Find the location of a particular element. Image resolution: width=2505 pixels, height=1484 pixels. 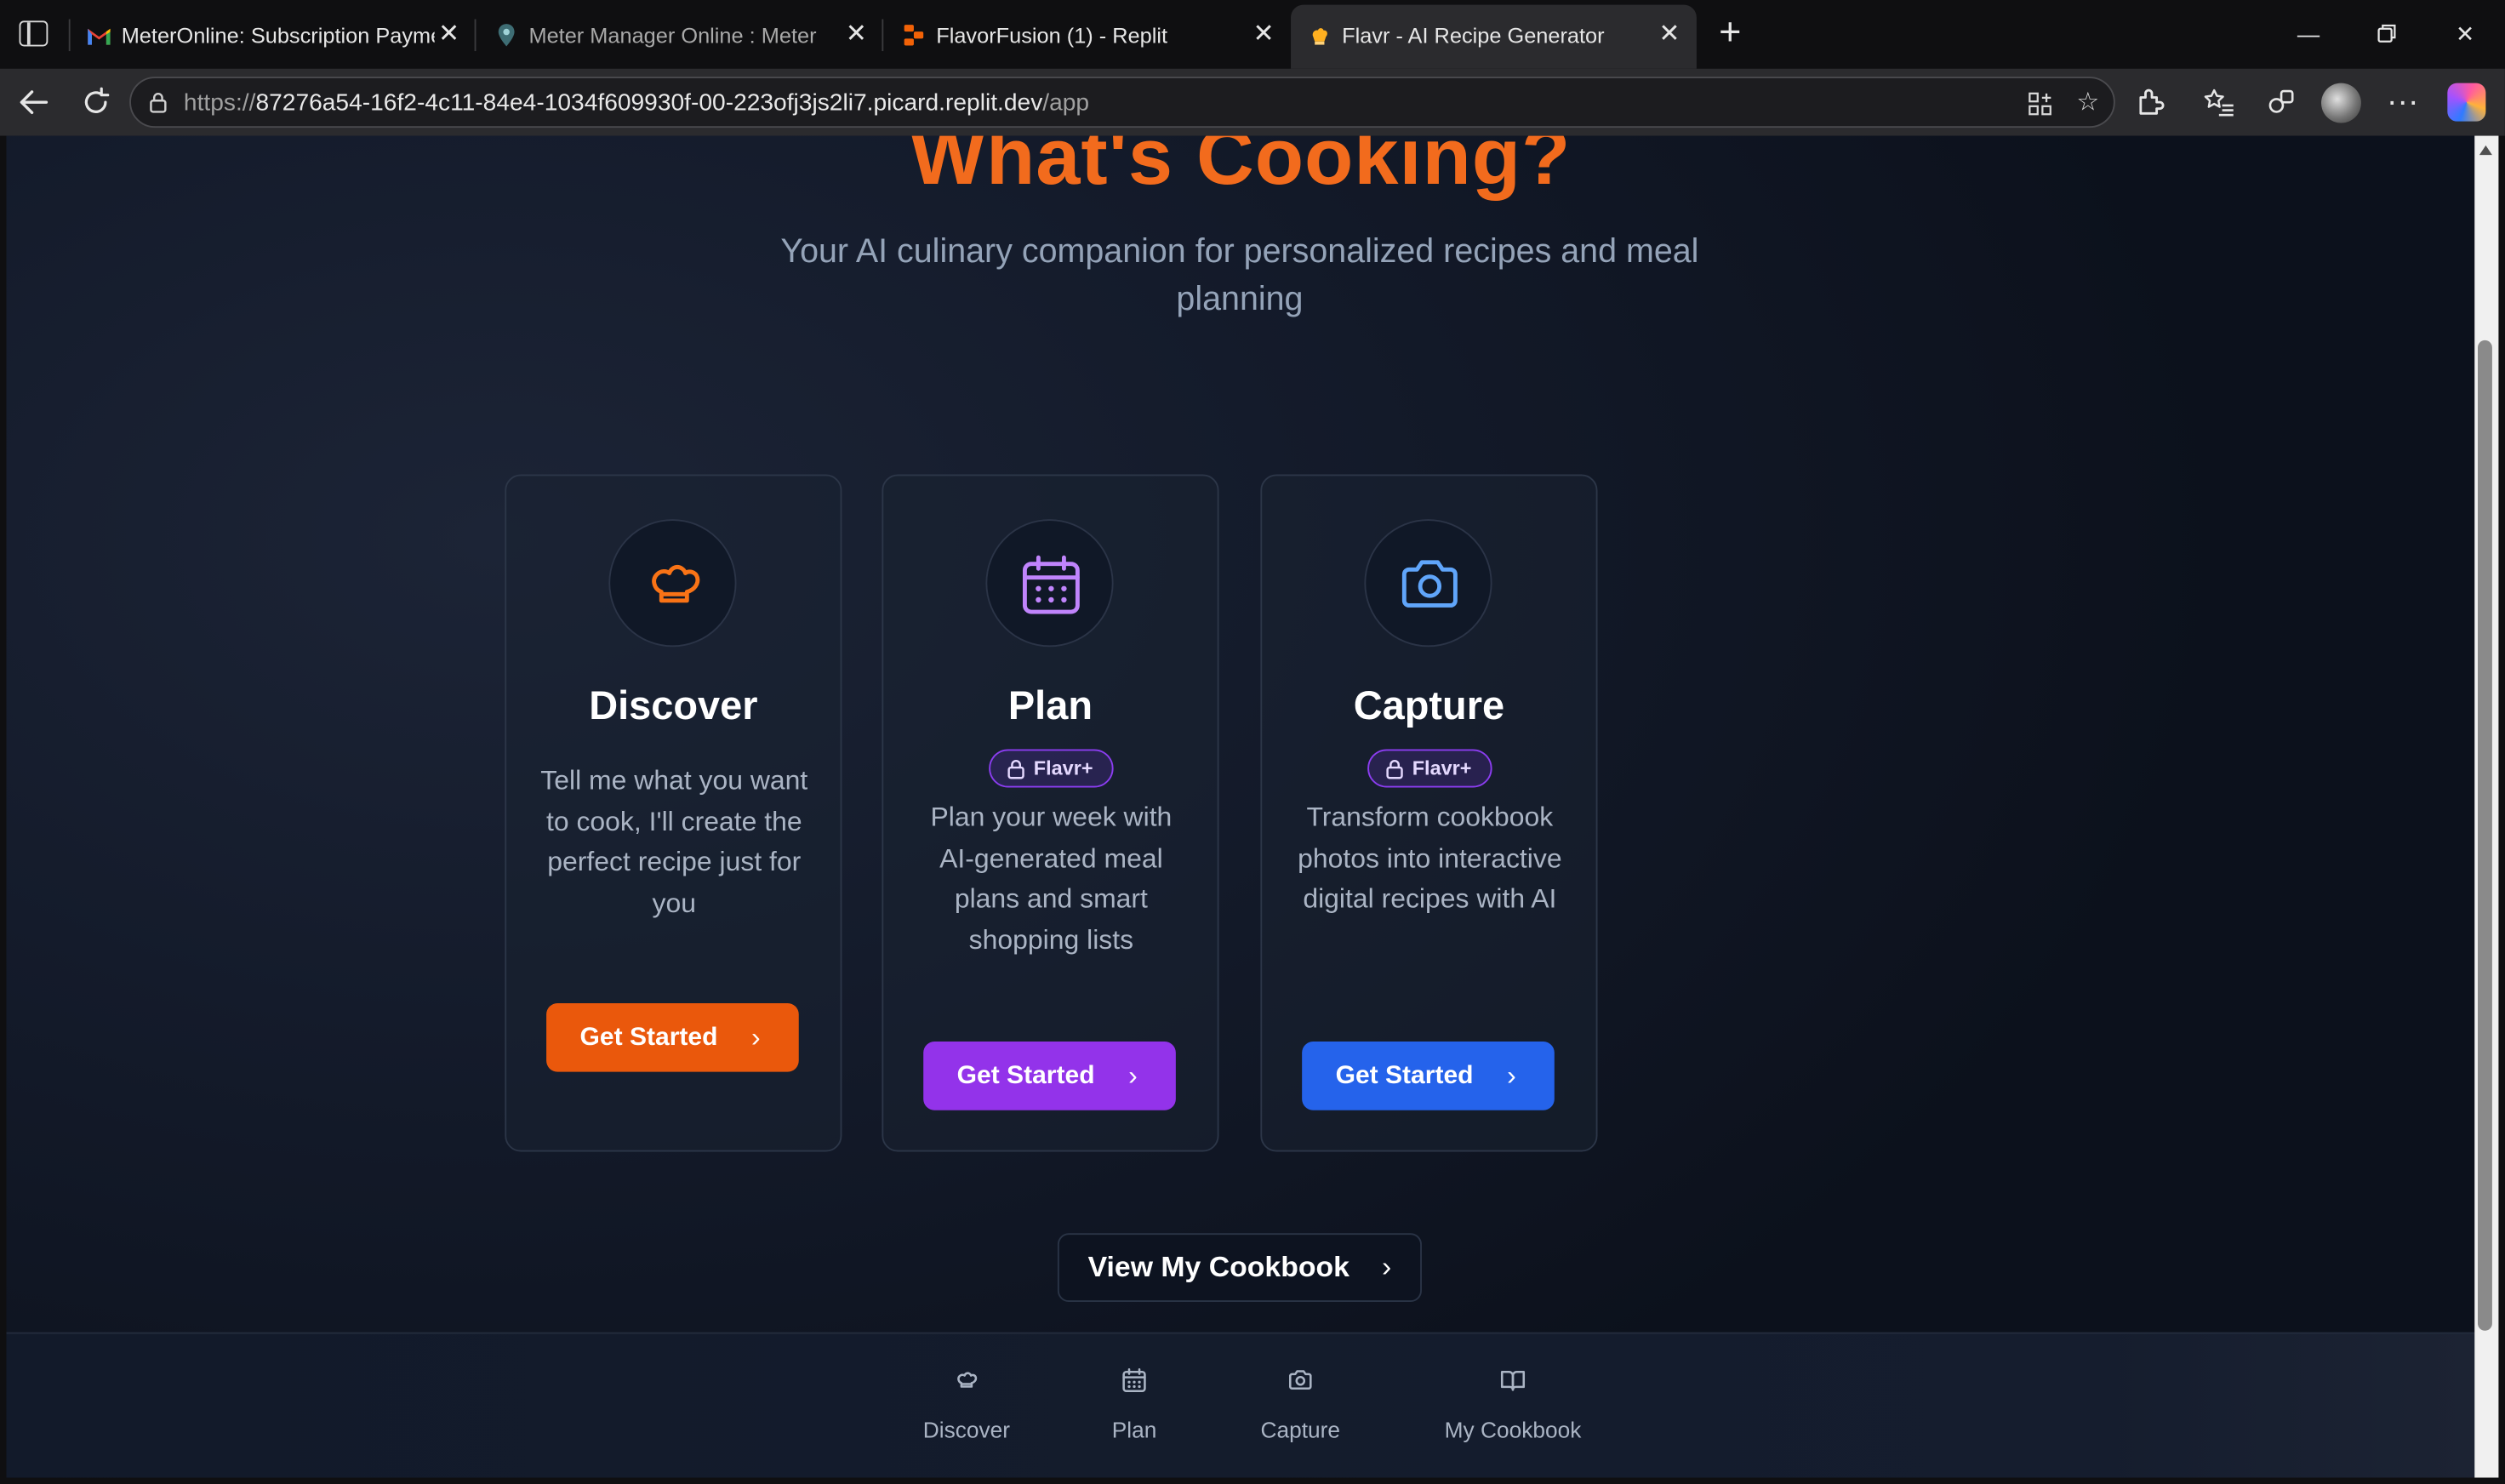

capture-get-started-button: Get Started › is located at coordinates (1428, 1075).